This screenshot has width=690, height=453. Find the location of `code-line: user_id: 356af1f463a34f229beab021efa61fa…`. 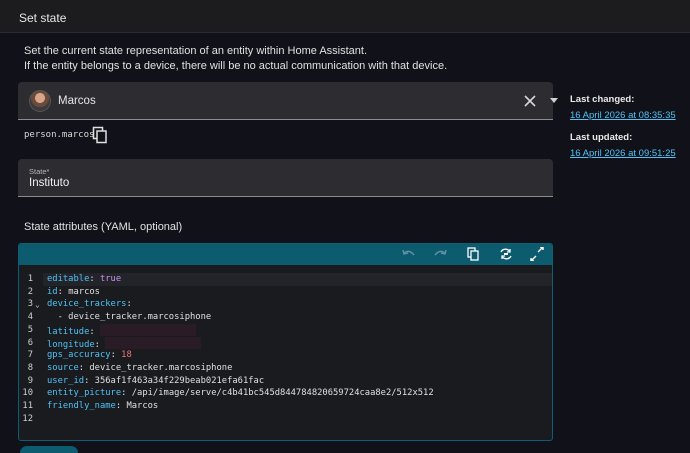

code-line: user_id: 356af1f463a34f229beab021efa61fa… is located at coordinates (156, 380).